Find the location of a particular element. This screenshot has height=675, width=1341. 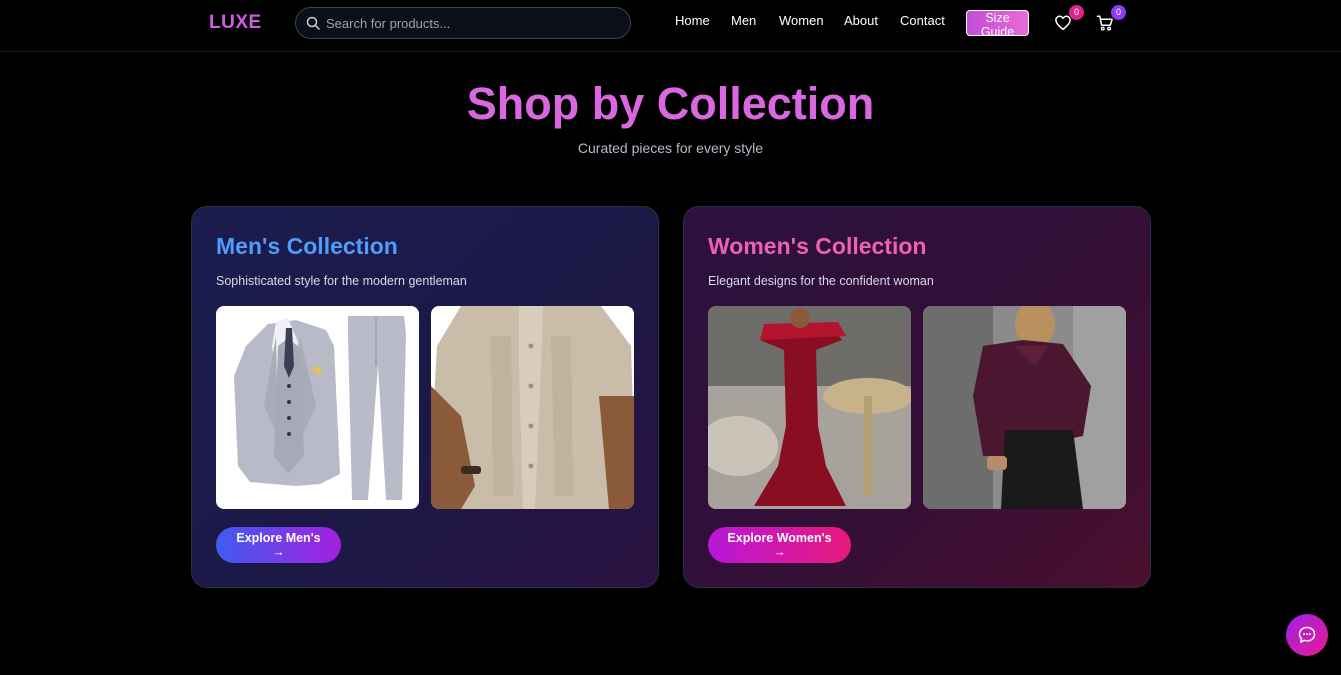

cart-button: 0 is located at coordinates (1111, 19).